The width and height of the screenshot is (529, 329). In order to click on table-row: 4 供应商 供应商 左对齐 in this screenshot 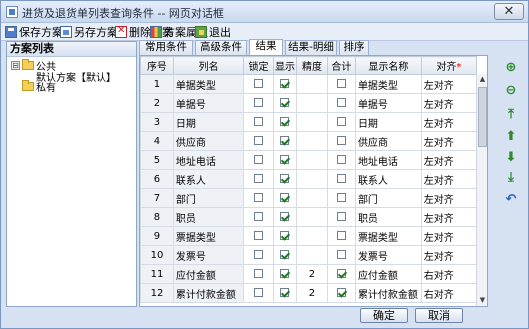, I will do `click(309, 141)`.